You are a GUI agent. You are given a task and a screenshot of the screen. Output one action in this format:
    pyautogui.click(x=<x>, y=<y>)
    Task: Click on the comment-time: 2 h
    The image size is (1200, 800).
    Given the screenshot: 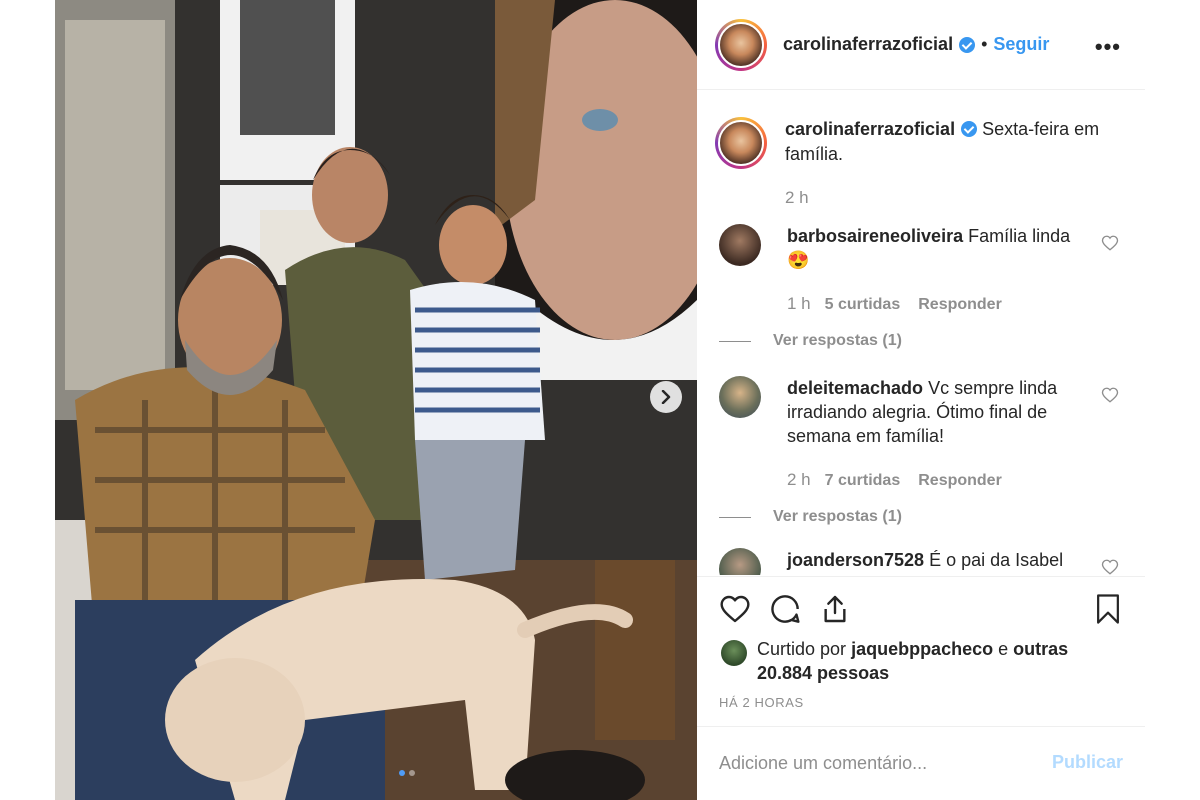 What is the action you would take?
    pyautogui.click(x=799, y=479)
    